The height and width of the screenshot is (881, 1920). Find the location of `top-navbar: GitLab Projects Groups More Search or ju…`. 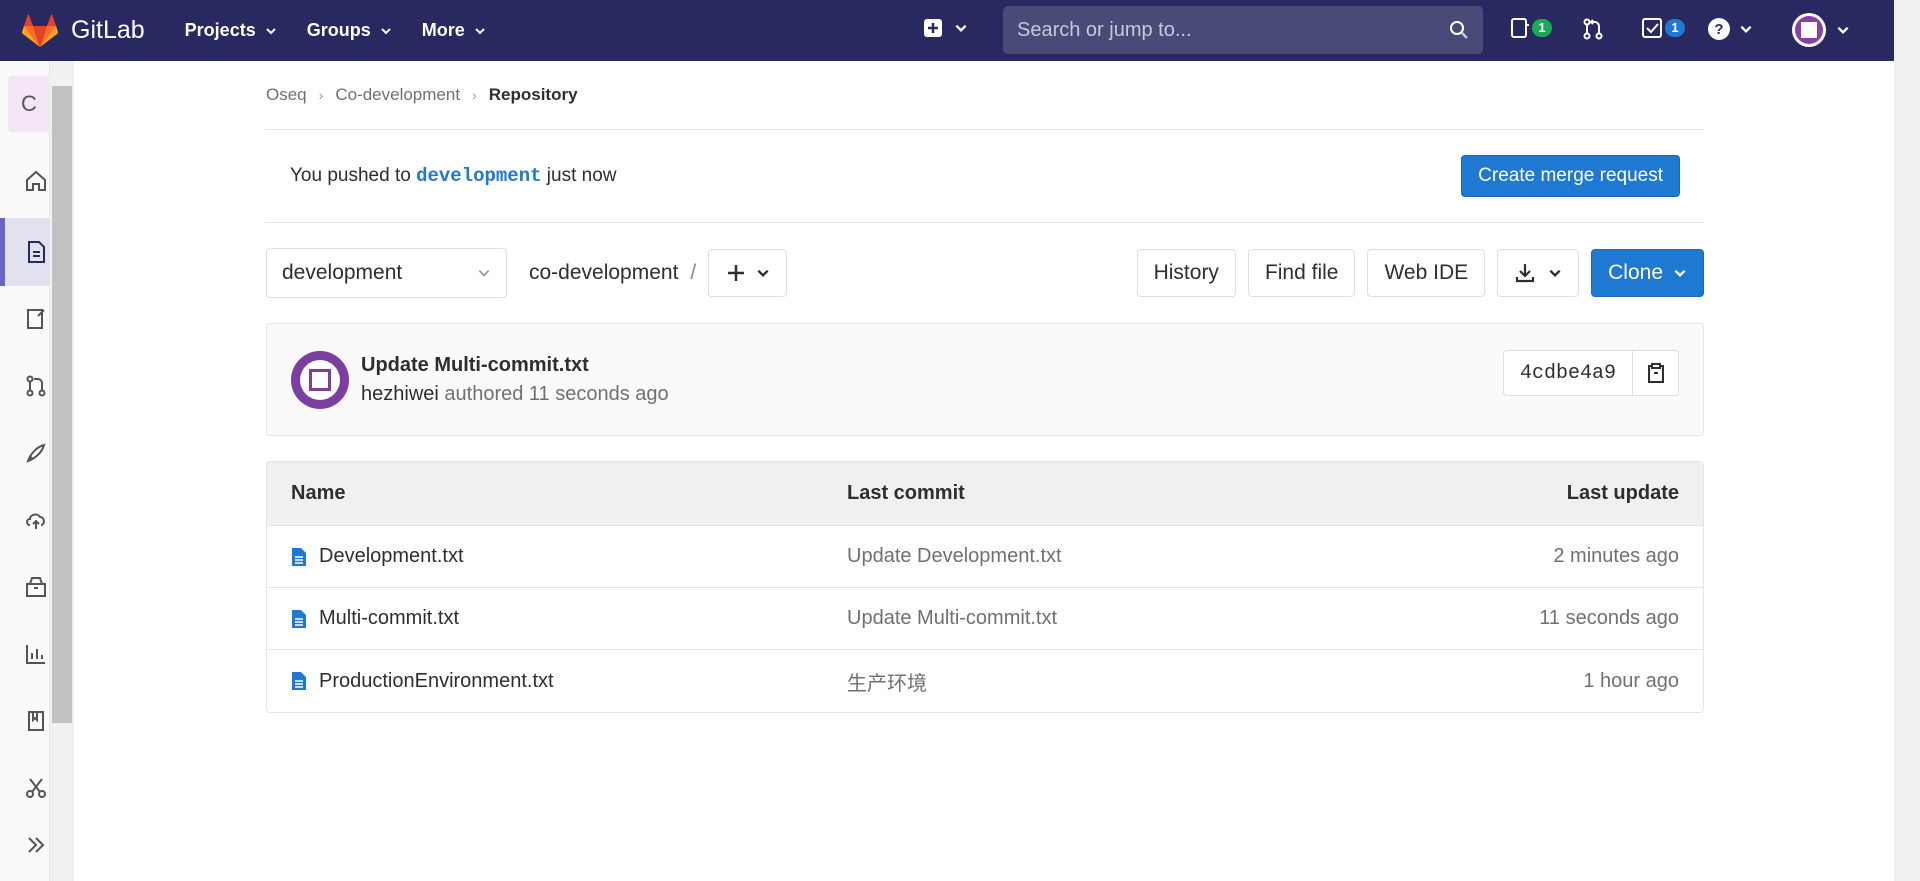

top-navbar: GitLab Projects Groups More Search or ju… is located at coordinates (947, 30).